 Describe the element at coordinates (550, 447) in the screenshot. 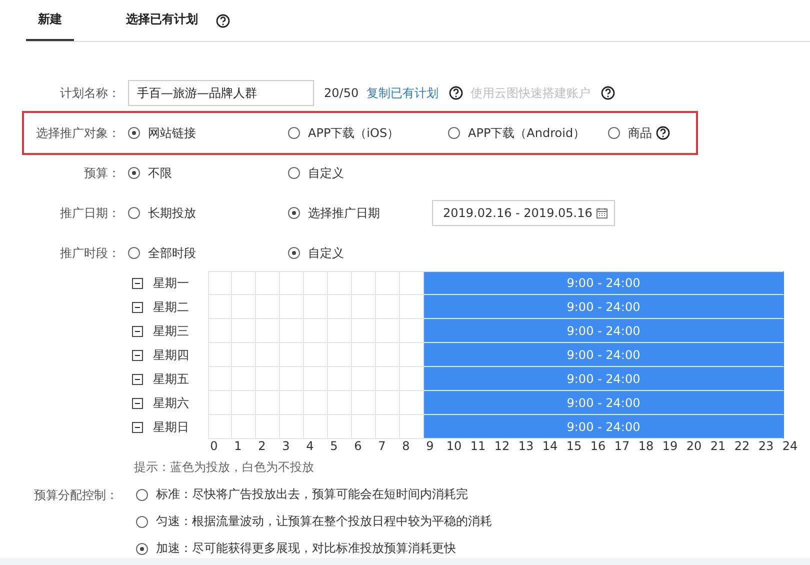

I see `hour-label: 14` at that location.